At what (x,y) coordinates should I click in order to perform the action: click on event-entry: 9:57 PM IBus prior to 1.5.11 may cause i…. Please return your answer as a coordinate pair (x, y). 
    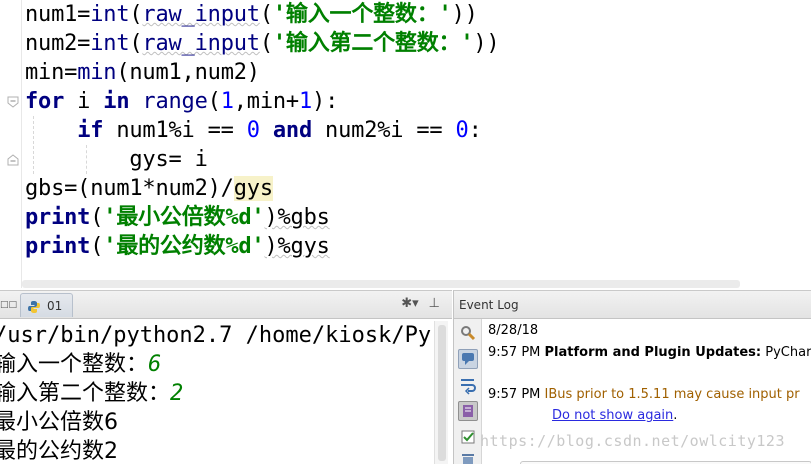
    Looking at the image, I should click on (644, 394).